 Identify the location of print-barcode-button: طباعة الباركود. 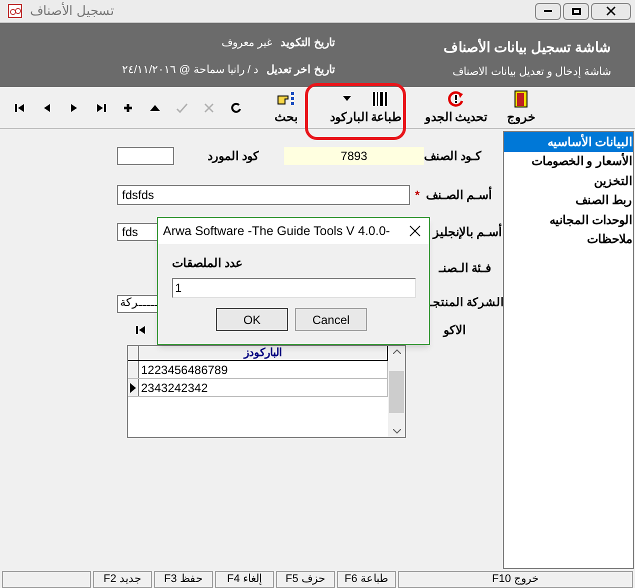
(366, 108).